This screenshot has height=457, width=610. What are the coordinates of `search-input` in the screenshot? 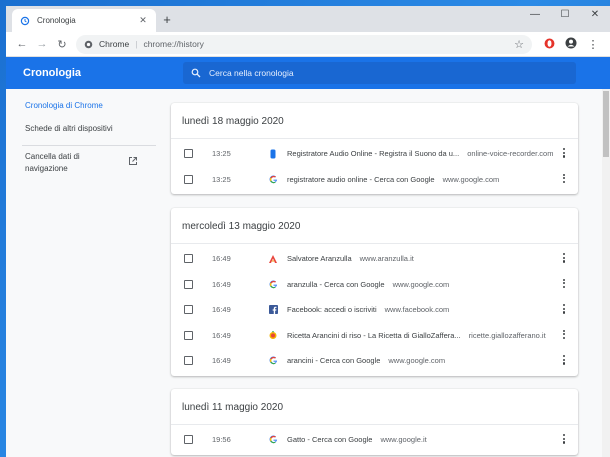 It's located at (379, 73).